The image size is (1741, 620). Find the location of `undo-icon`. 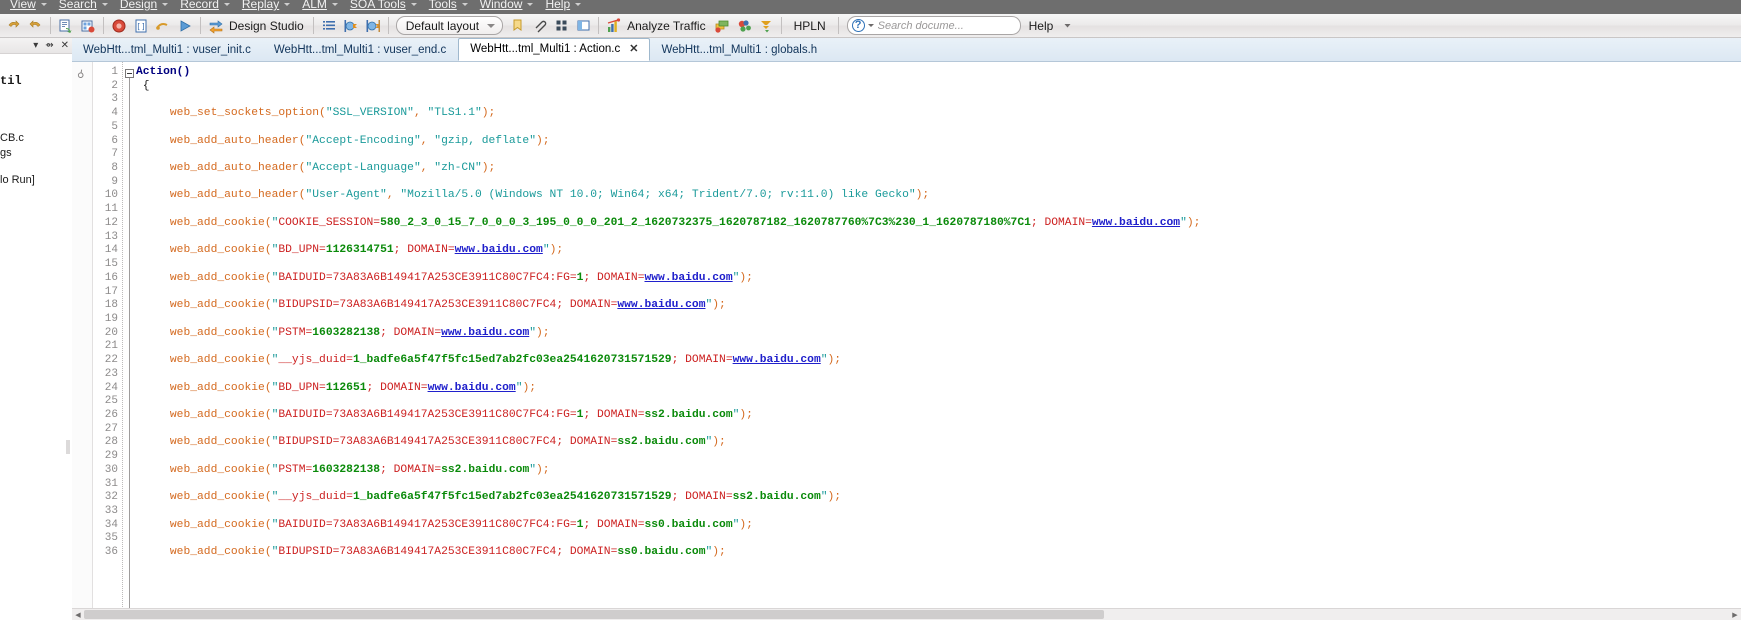

undo-icon is located at coordinates (13, 25).